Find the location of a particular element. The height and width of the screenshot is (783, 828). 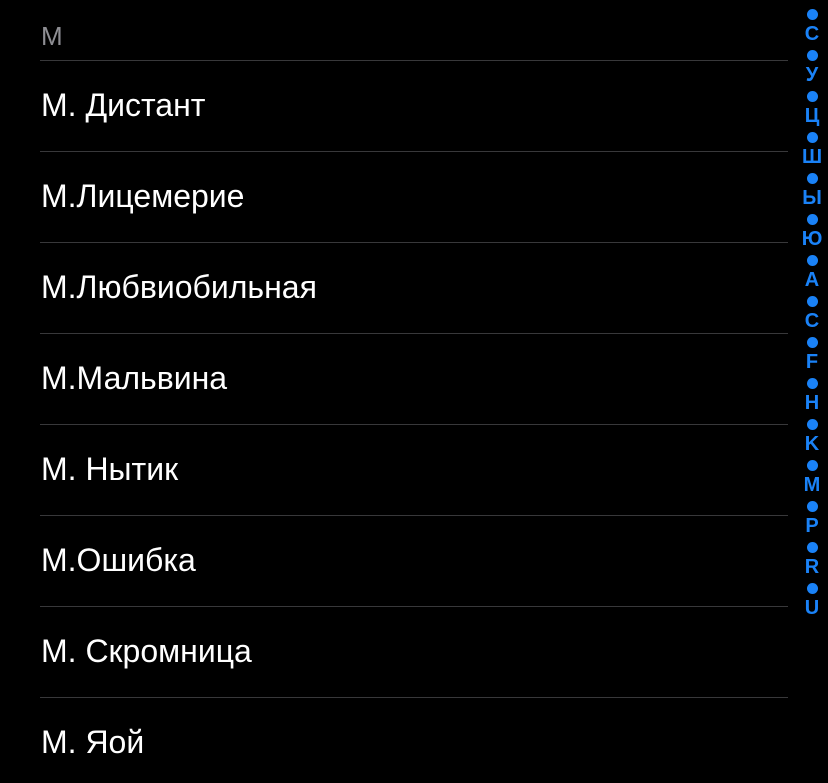

index-letter: M is located at coordinates (812, 485).